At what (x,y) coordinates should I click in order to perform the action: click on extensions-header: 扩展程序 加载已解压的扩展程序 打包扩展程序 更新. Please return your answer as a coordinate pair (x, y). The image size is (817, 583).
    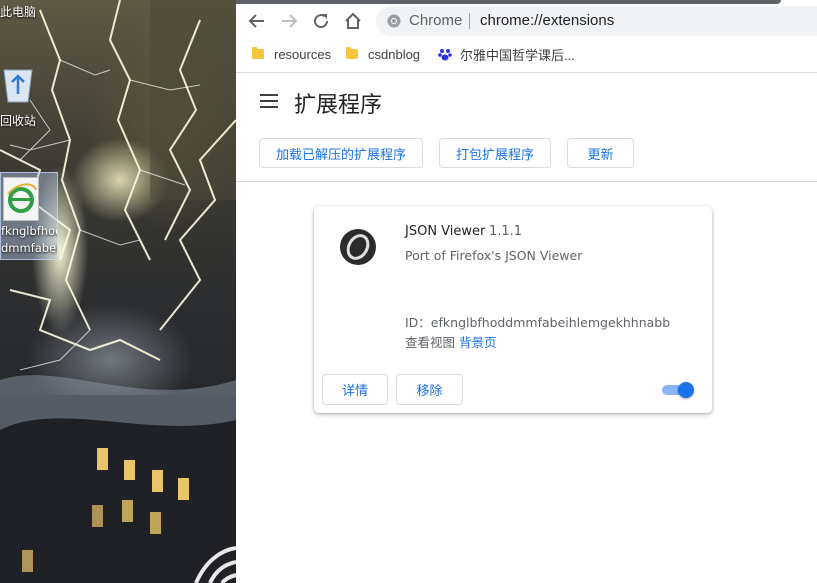
    Looking at the image, I should click on (526, 127).